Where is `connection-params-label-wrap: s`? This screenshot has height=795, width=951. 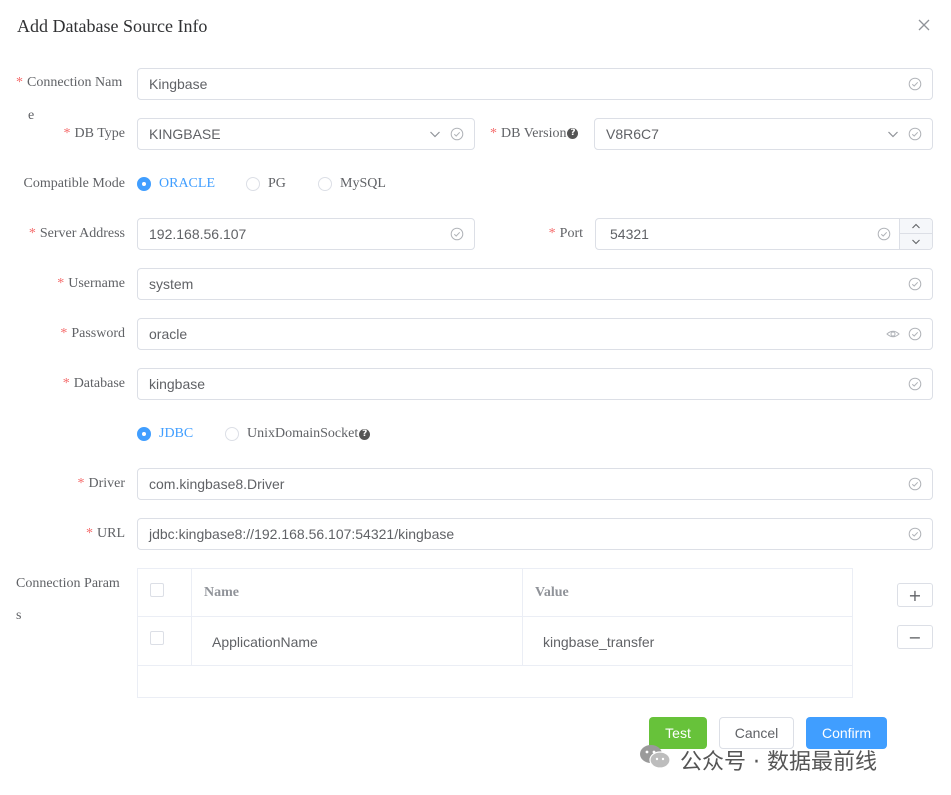
connection-params-label-wrap: s is located at coordinates (19, 615).